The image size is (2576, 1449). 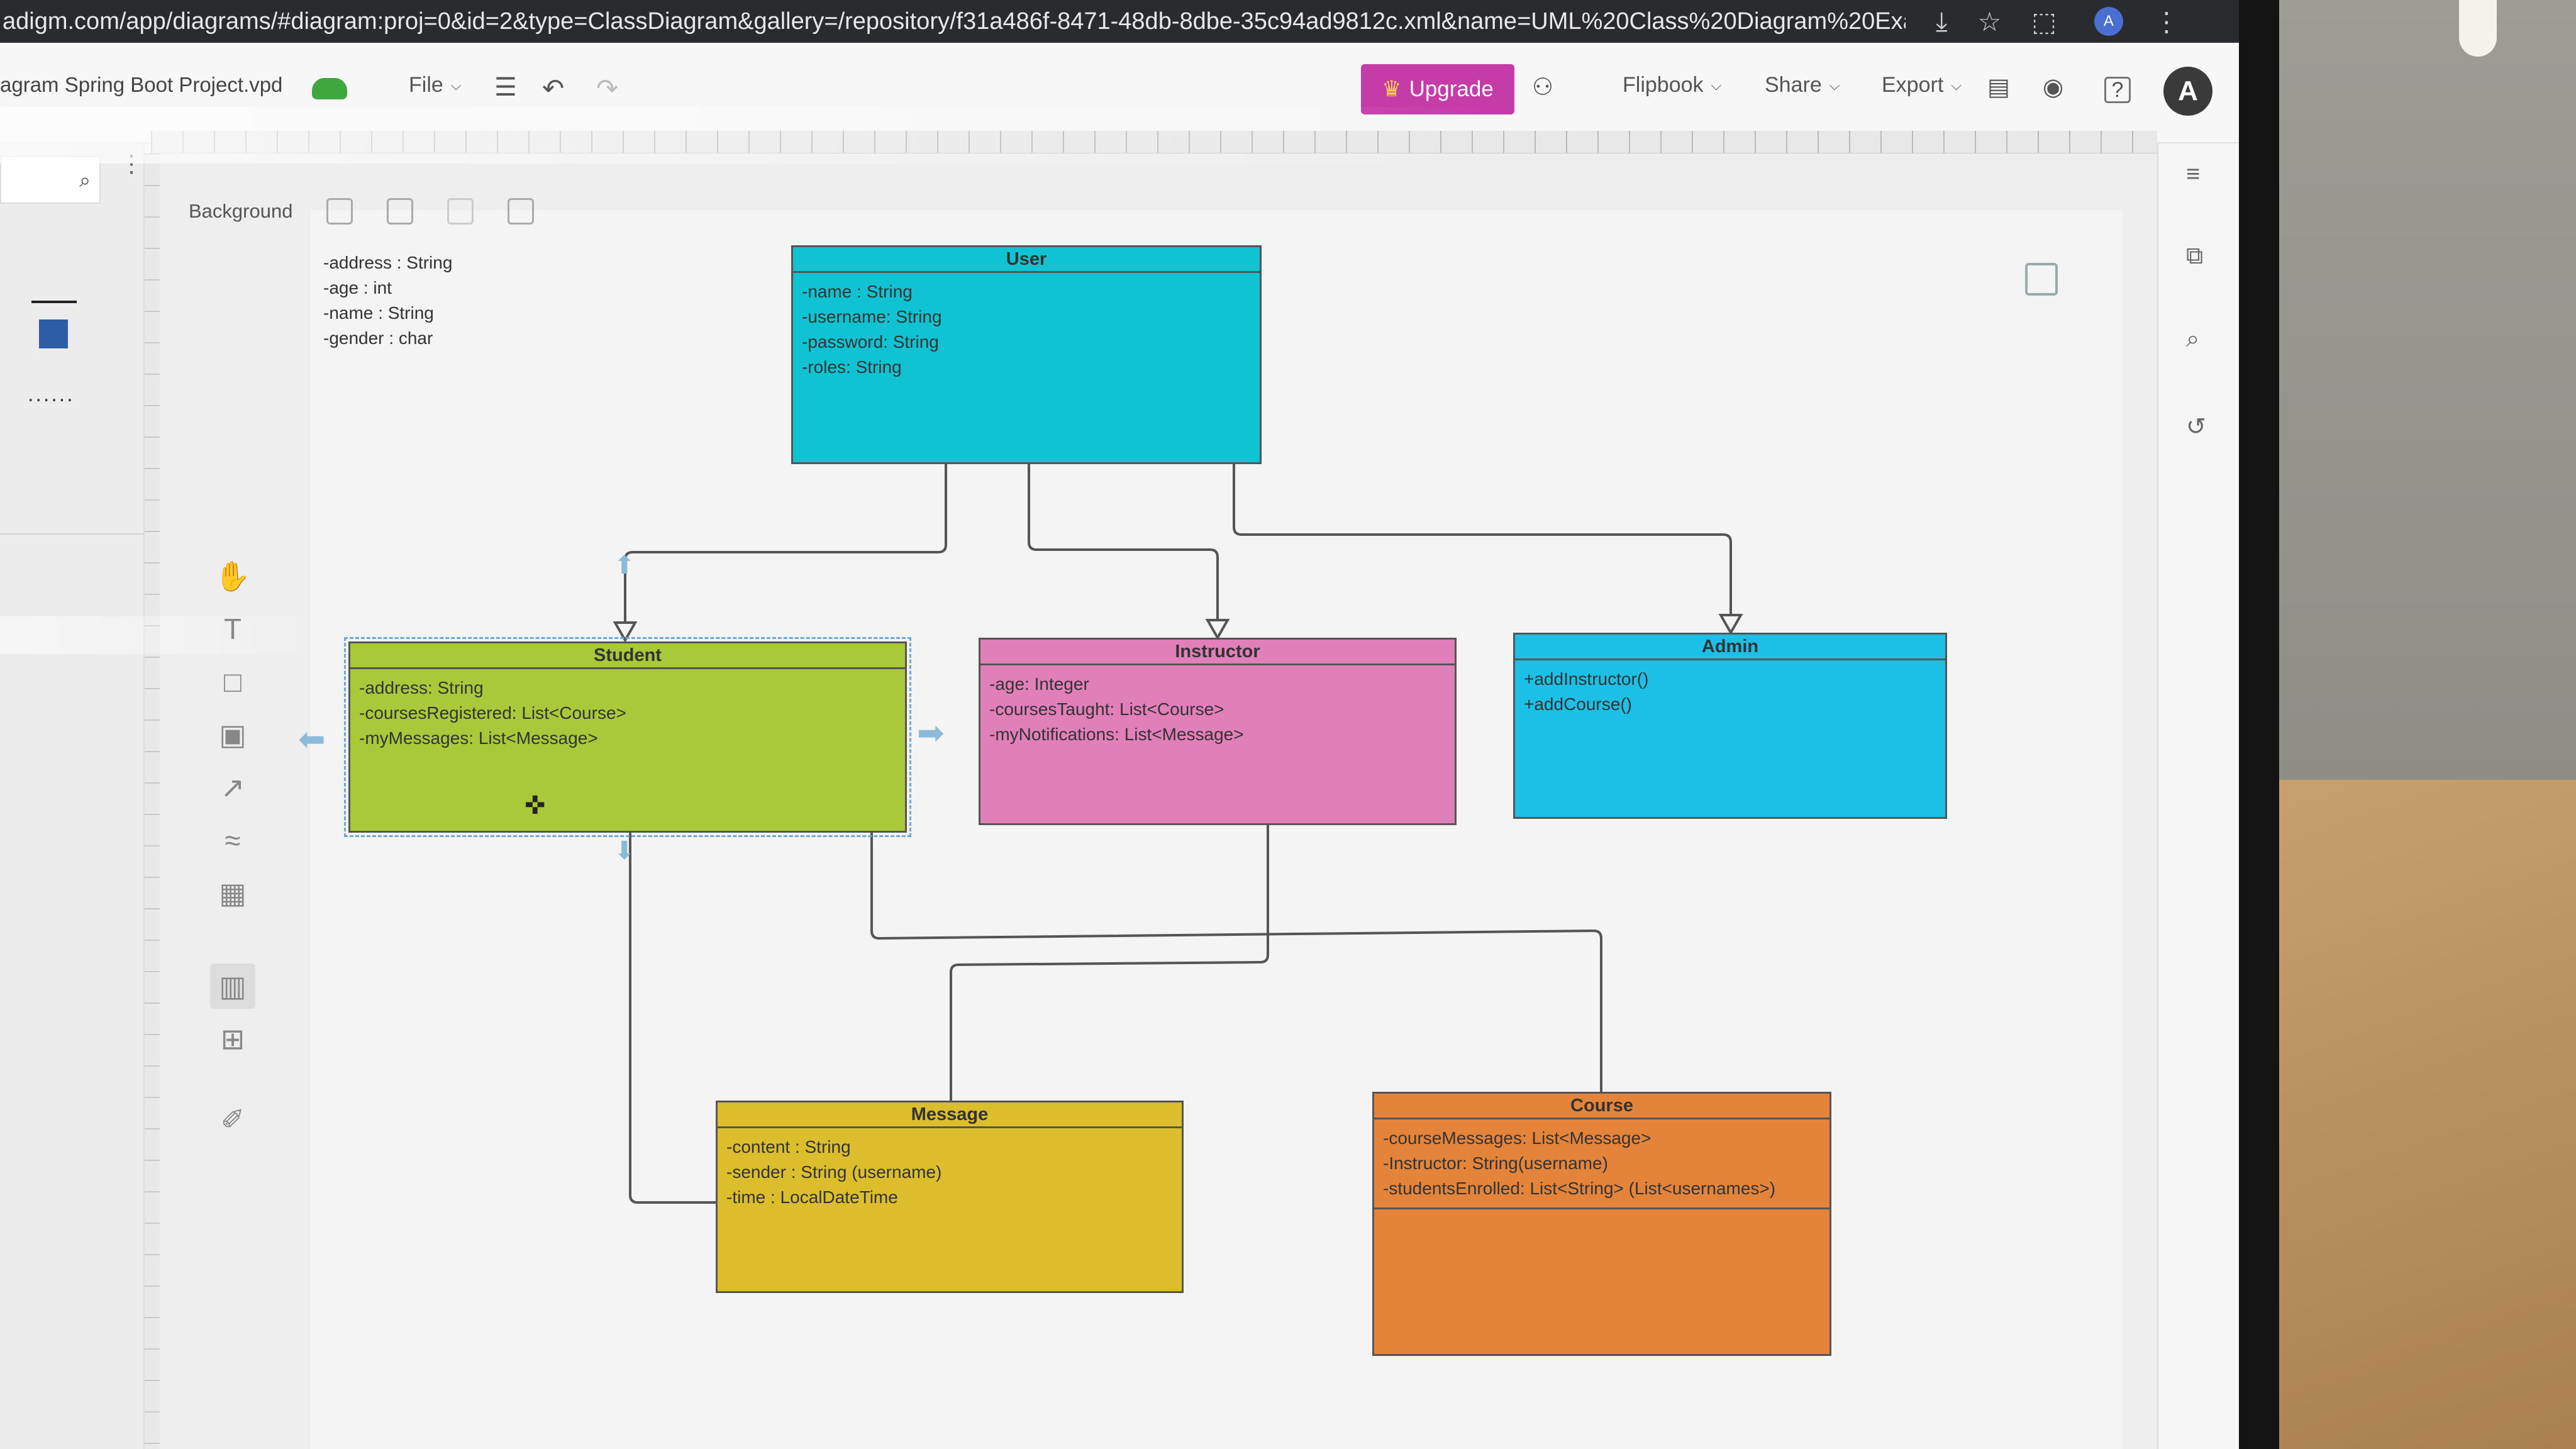 What do you see at coordinates (2259, 724) in the screenshot?
I see `monitor-bezel` at bounding box center [2259, 724].